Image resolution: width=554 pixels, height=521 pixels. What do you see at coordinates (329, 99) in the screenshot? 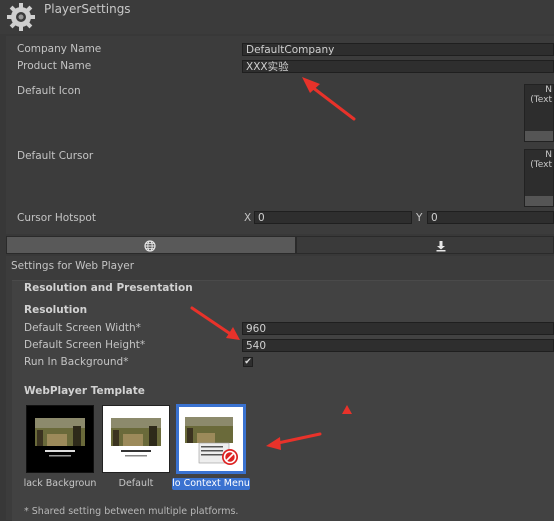
I see `arrow-to-product-name` at bounding box center [329, 99].